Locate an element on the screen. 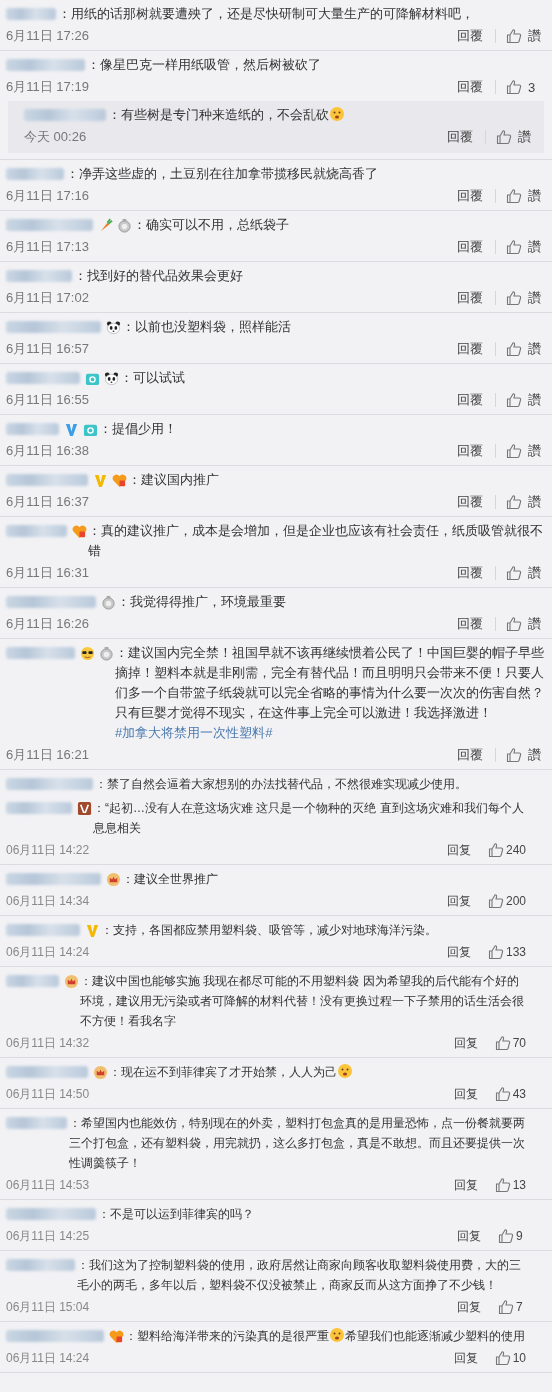 The width and height of the screenshot is (552, 1392). like-button: 10 is located at coordinates (510, 1358).